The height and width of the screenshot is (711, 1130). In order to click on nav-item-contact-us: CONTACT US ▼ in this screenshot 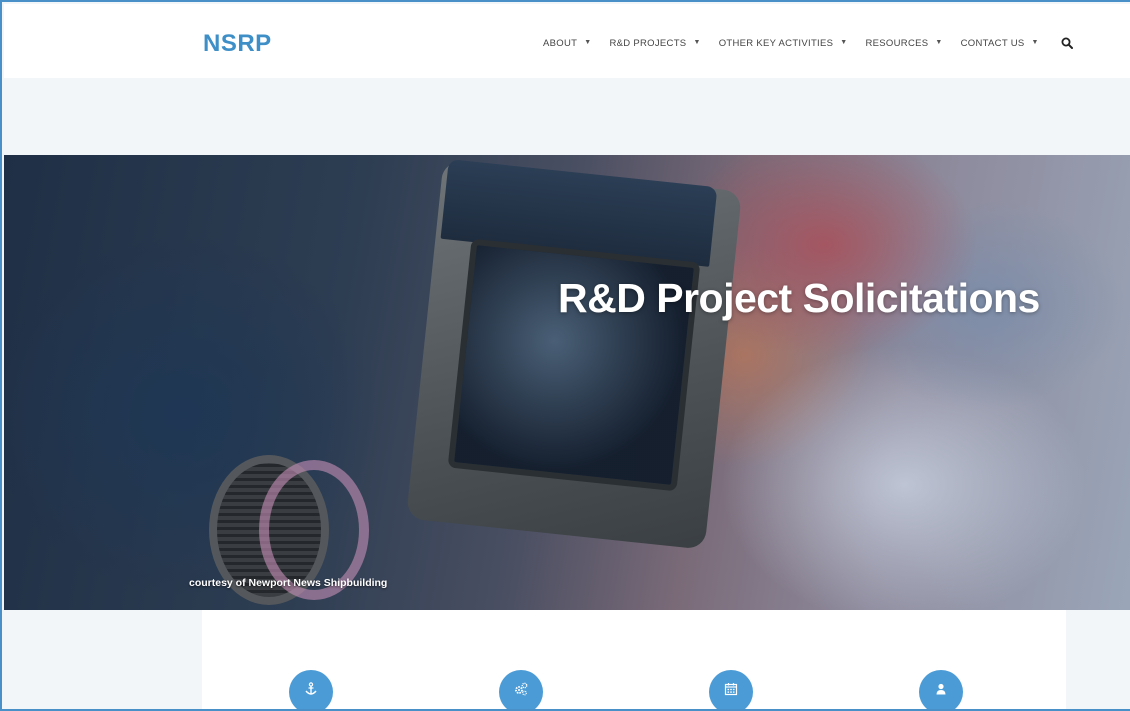, I will do `click(1000, 43)`.